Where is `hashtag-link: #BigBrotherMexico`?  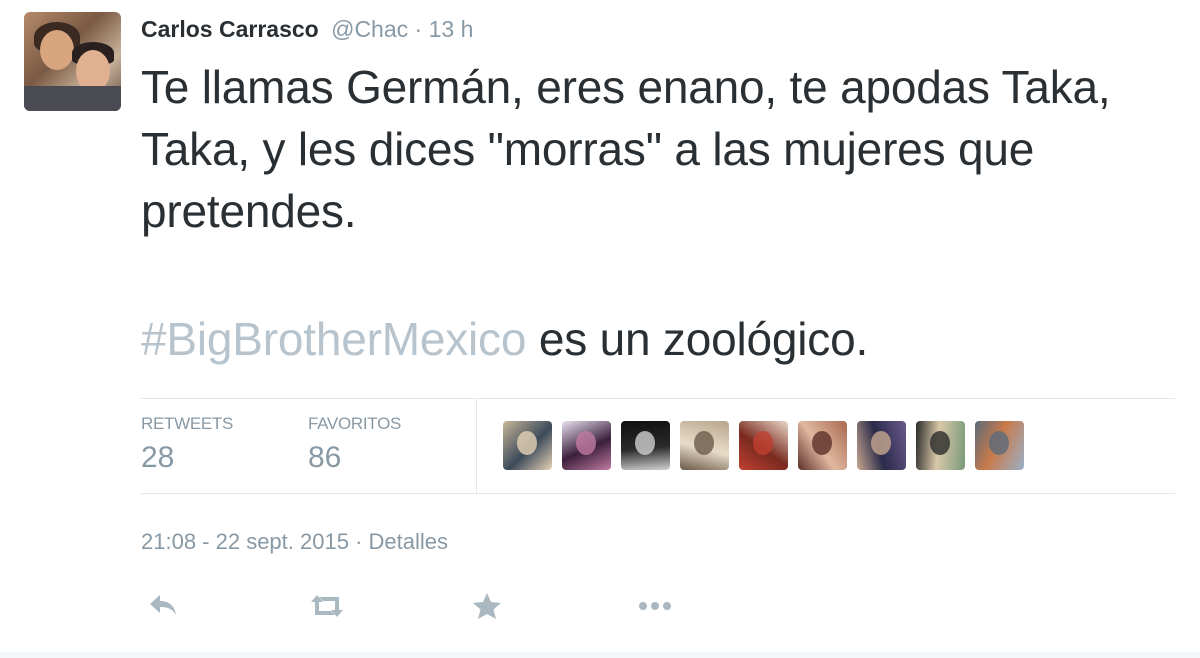 hashtag-link: #BigBrotherMexico is located at coordinates (333, 339).